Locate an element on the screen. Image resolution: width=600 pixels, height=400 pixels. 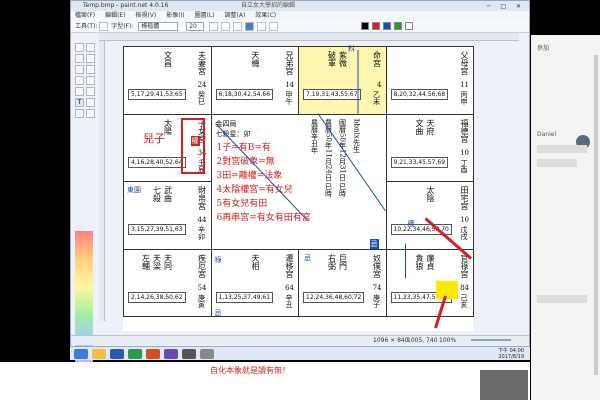
text-tool-icon is located at coordinates (104, 26).